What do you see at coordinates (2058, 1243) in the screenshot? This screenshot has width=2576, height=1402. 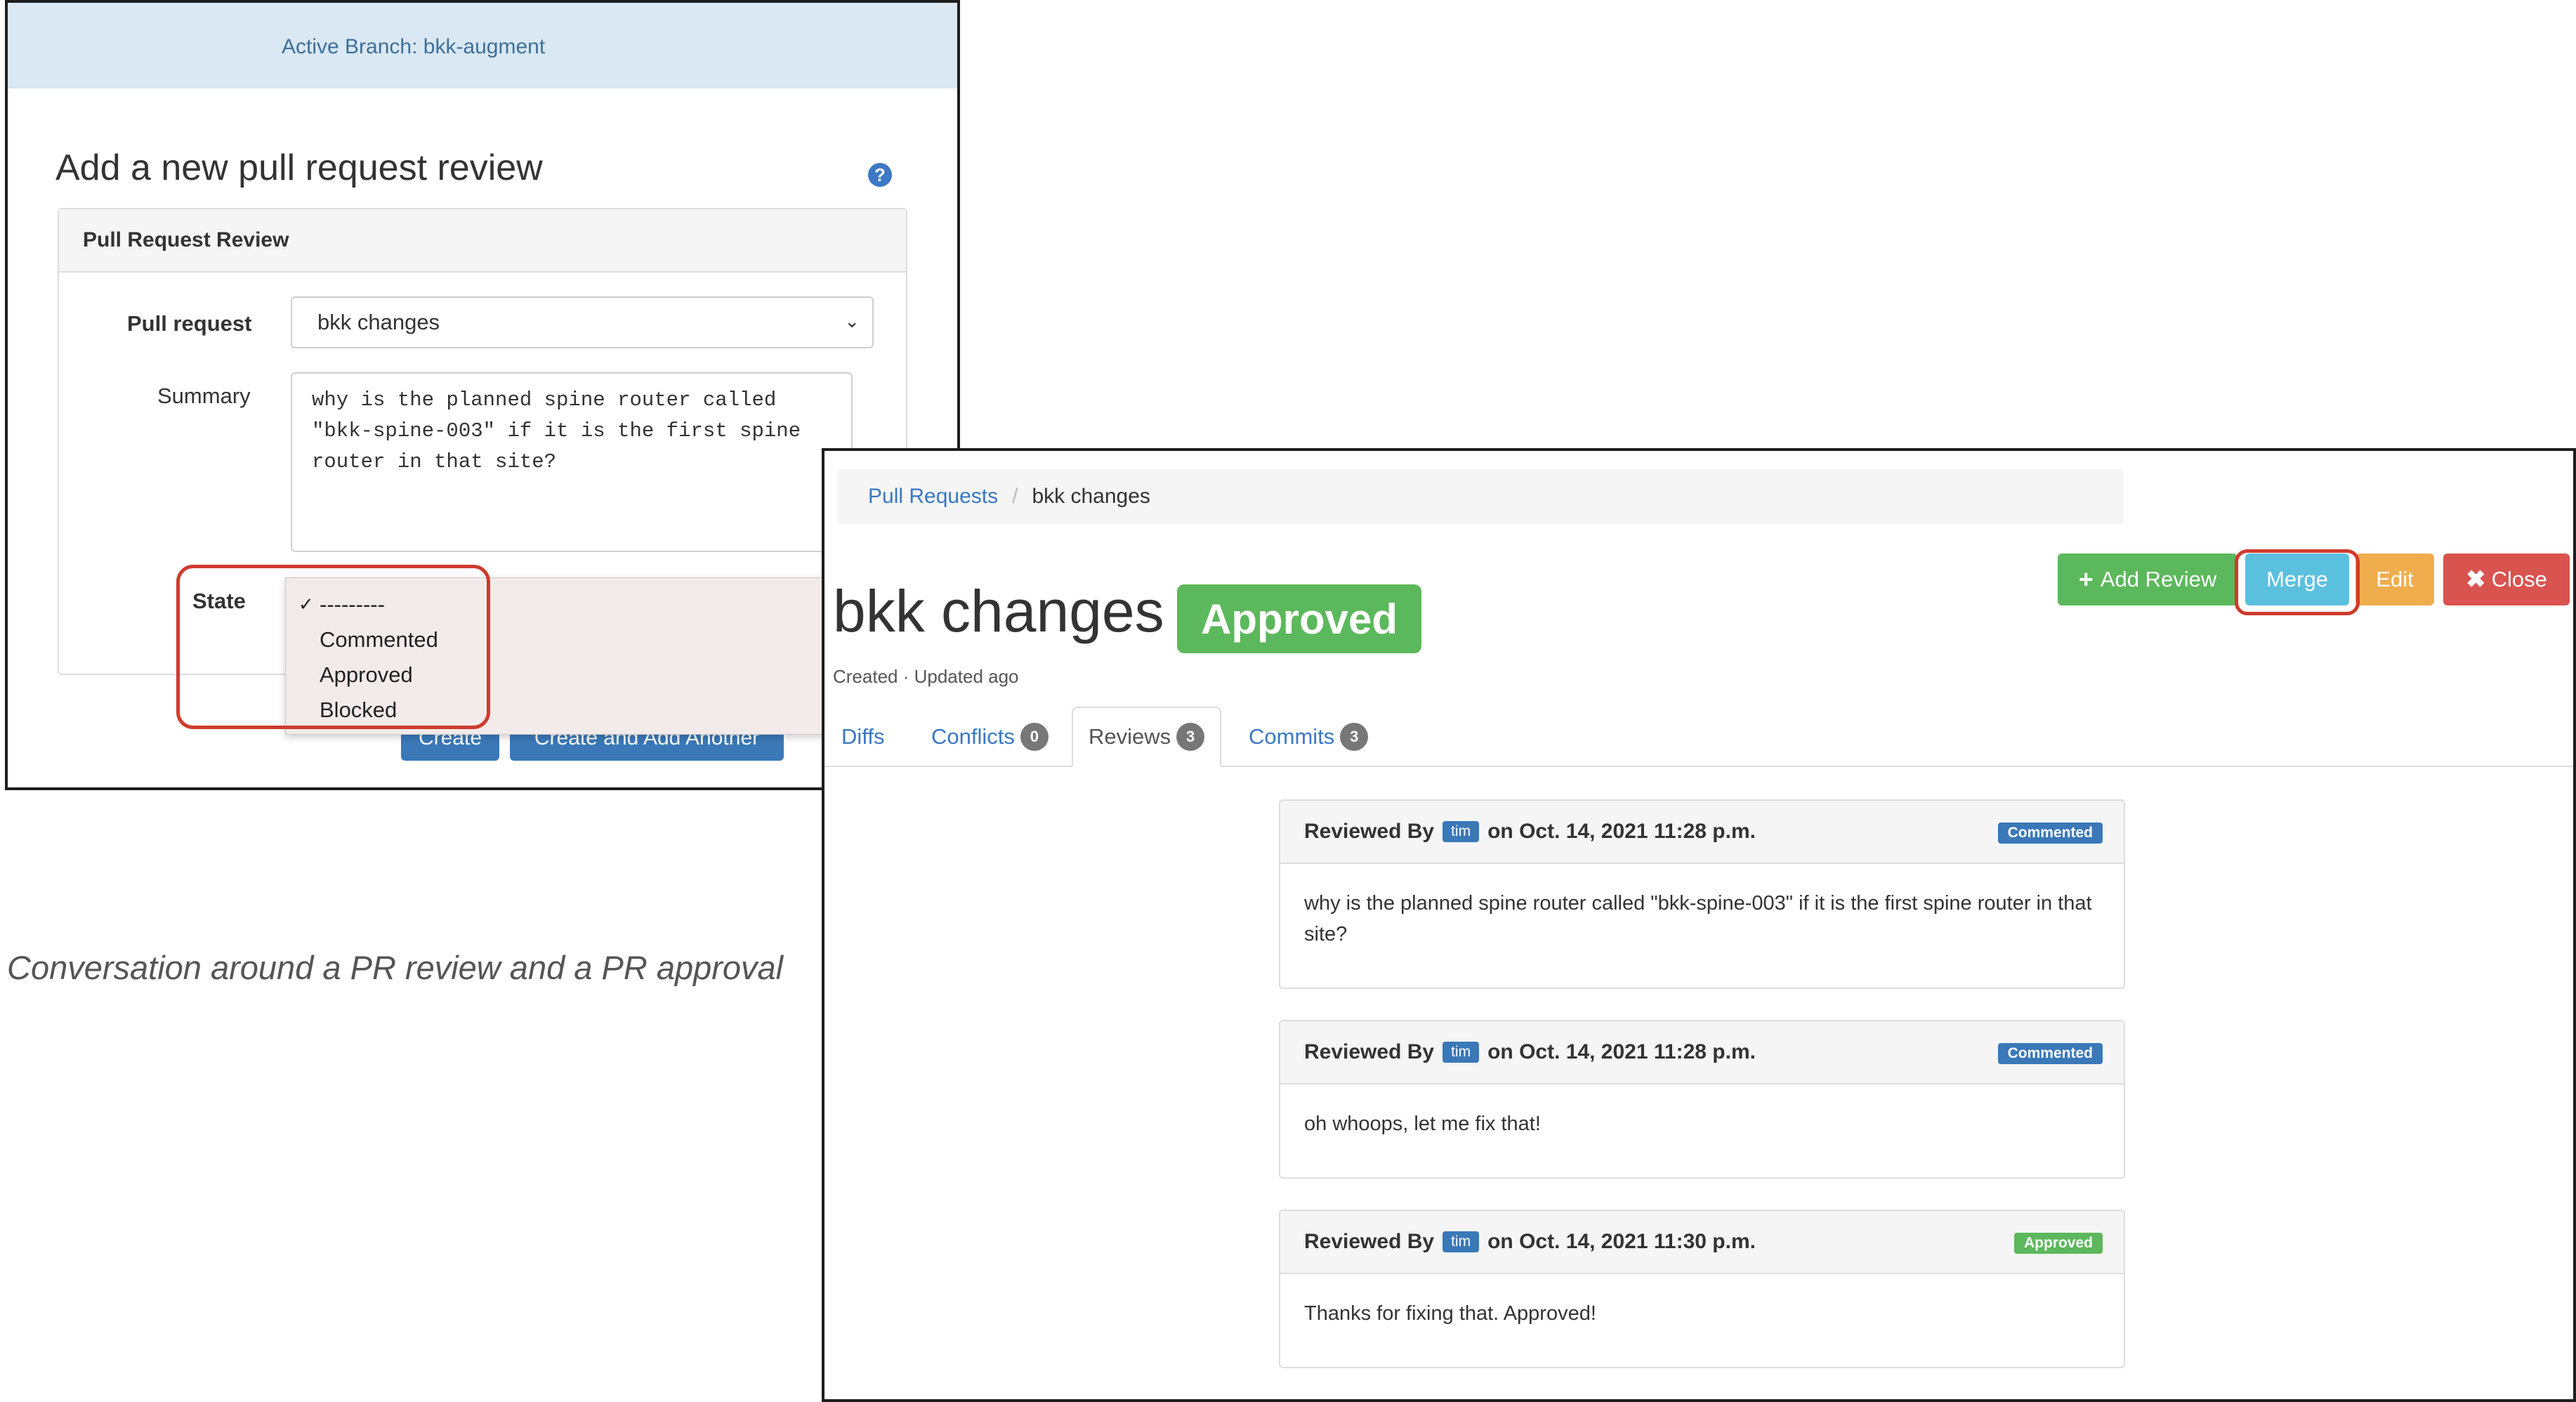 I see `review-state-badge: Approved` at bounding box center [2058, 1243].